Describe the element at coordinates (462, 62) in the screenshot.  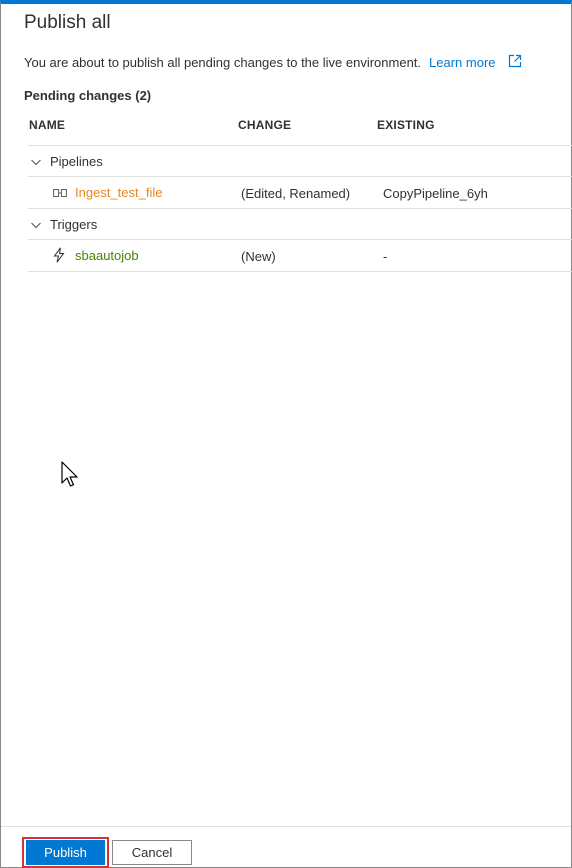
I see `learn-more-link: Learn more` at that location.